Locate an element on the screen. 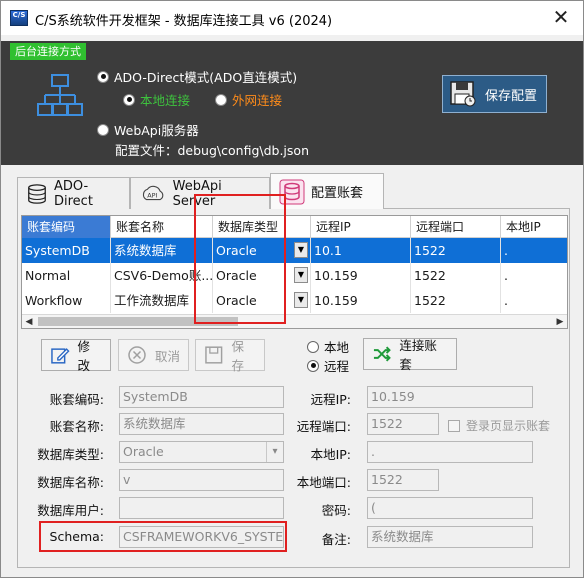  column-header: 账套编码 is located at coordinates (66, 227).